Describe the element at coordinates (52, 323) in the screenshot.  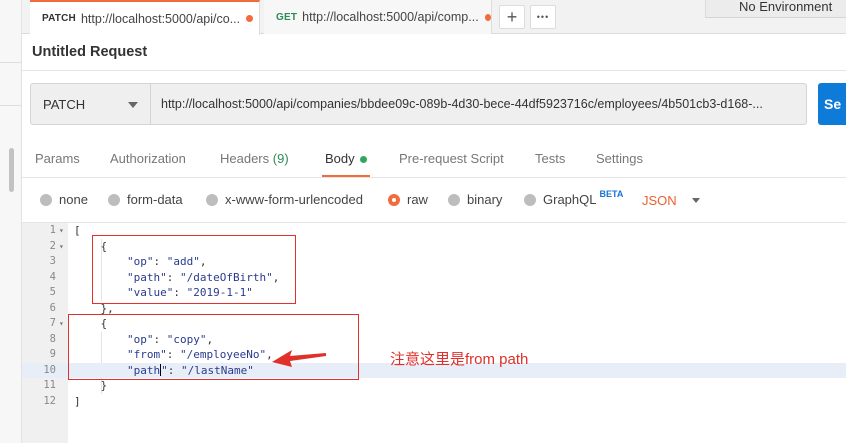
I see `line-number: 7` at that location.